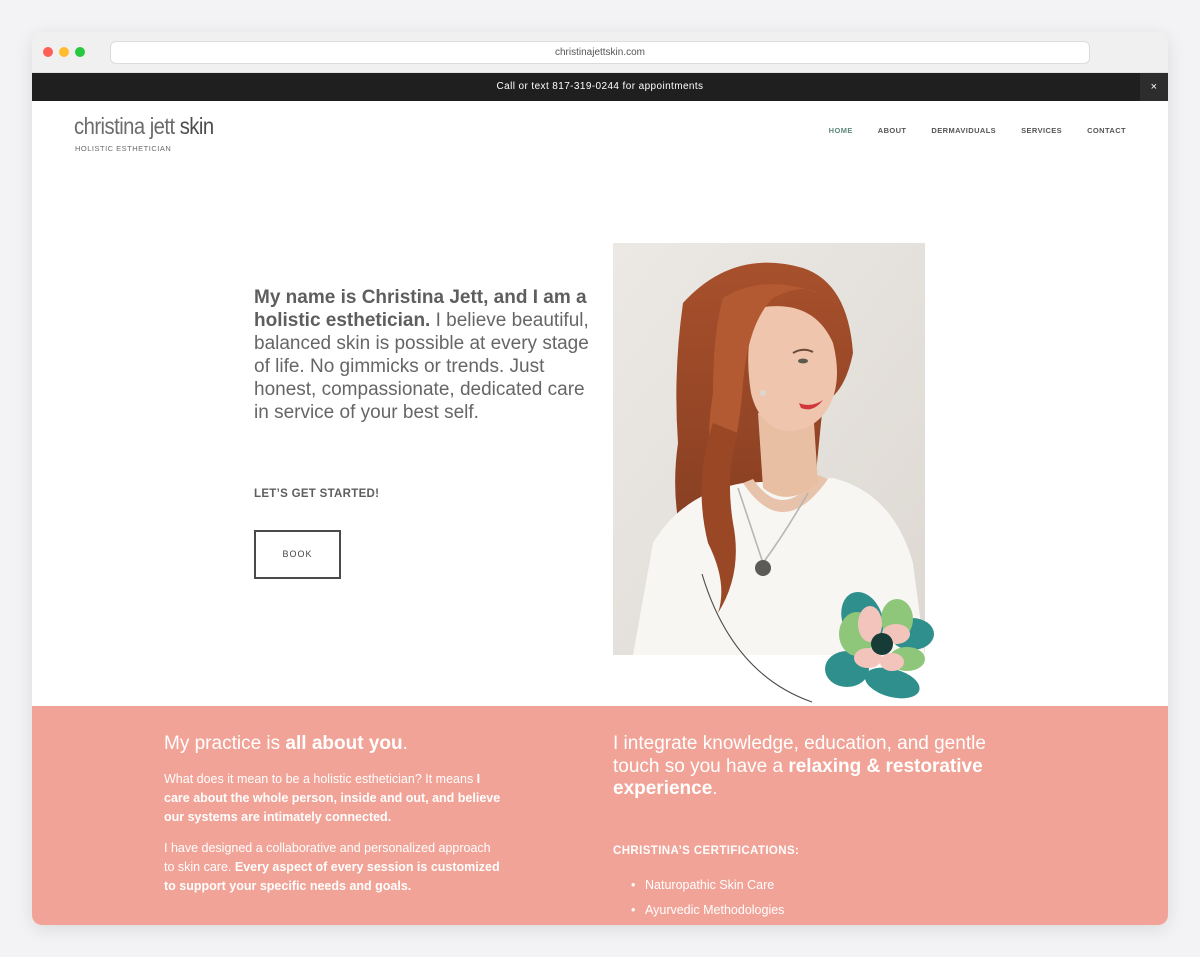  I want to click on site-logo: christina jett skin HOLISTIC ESTHETICIAN, so click(153, 133).